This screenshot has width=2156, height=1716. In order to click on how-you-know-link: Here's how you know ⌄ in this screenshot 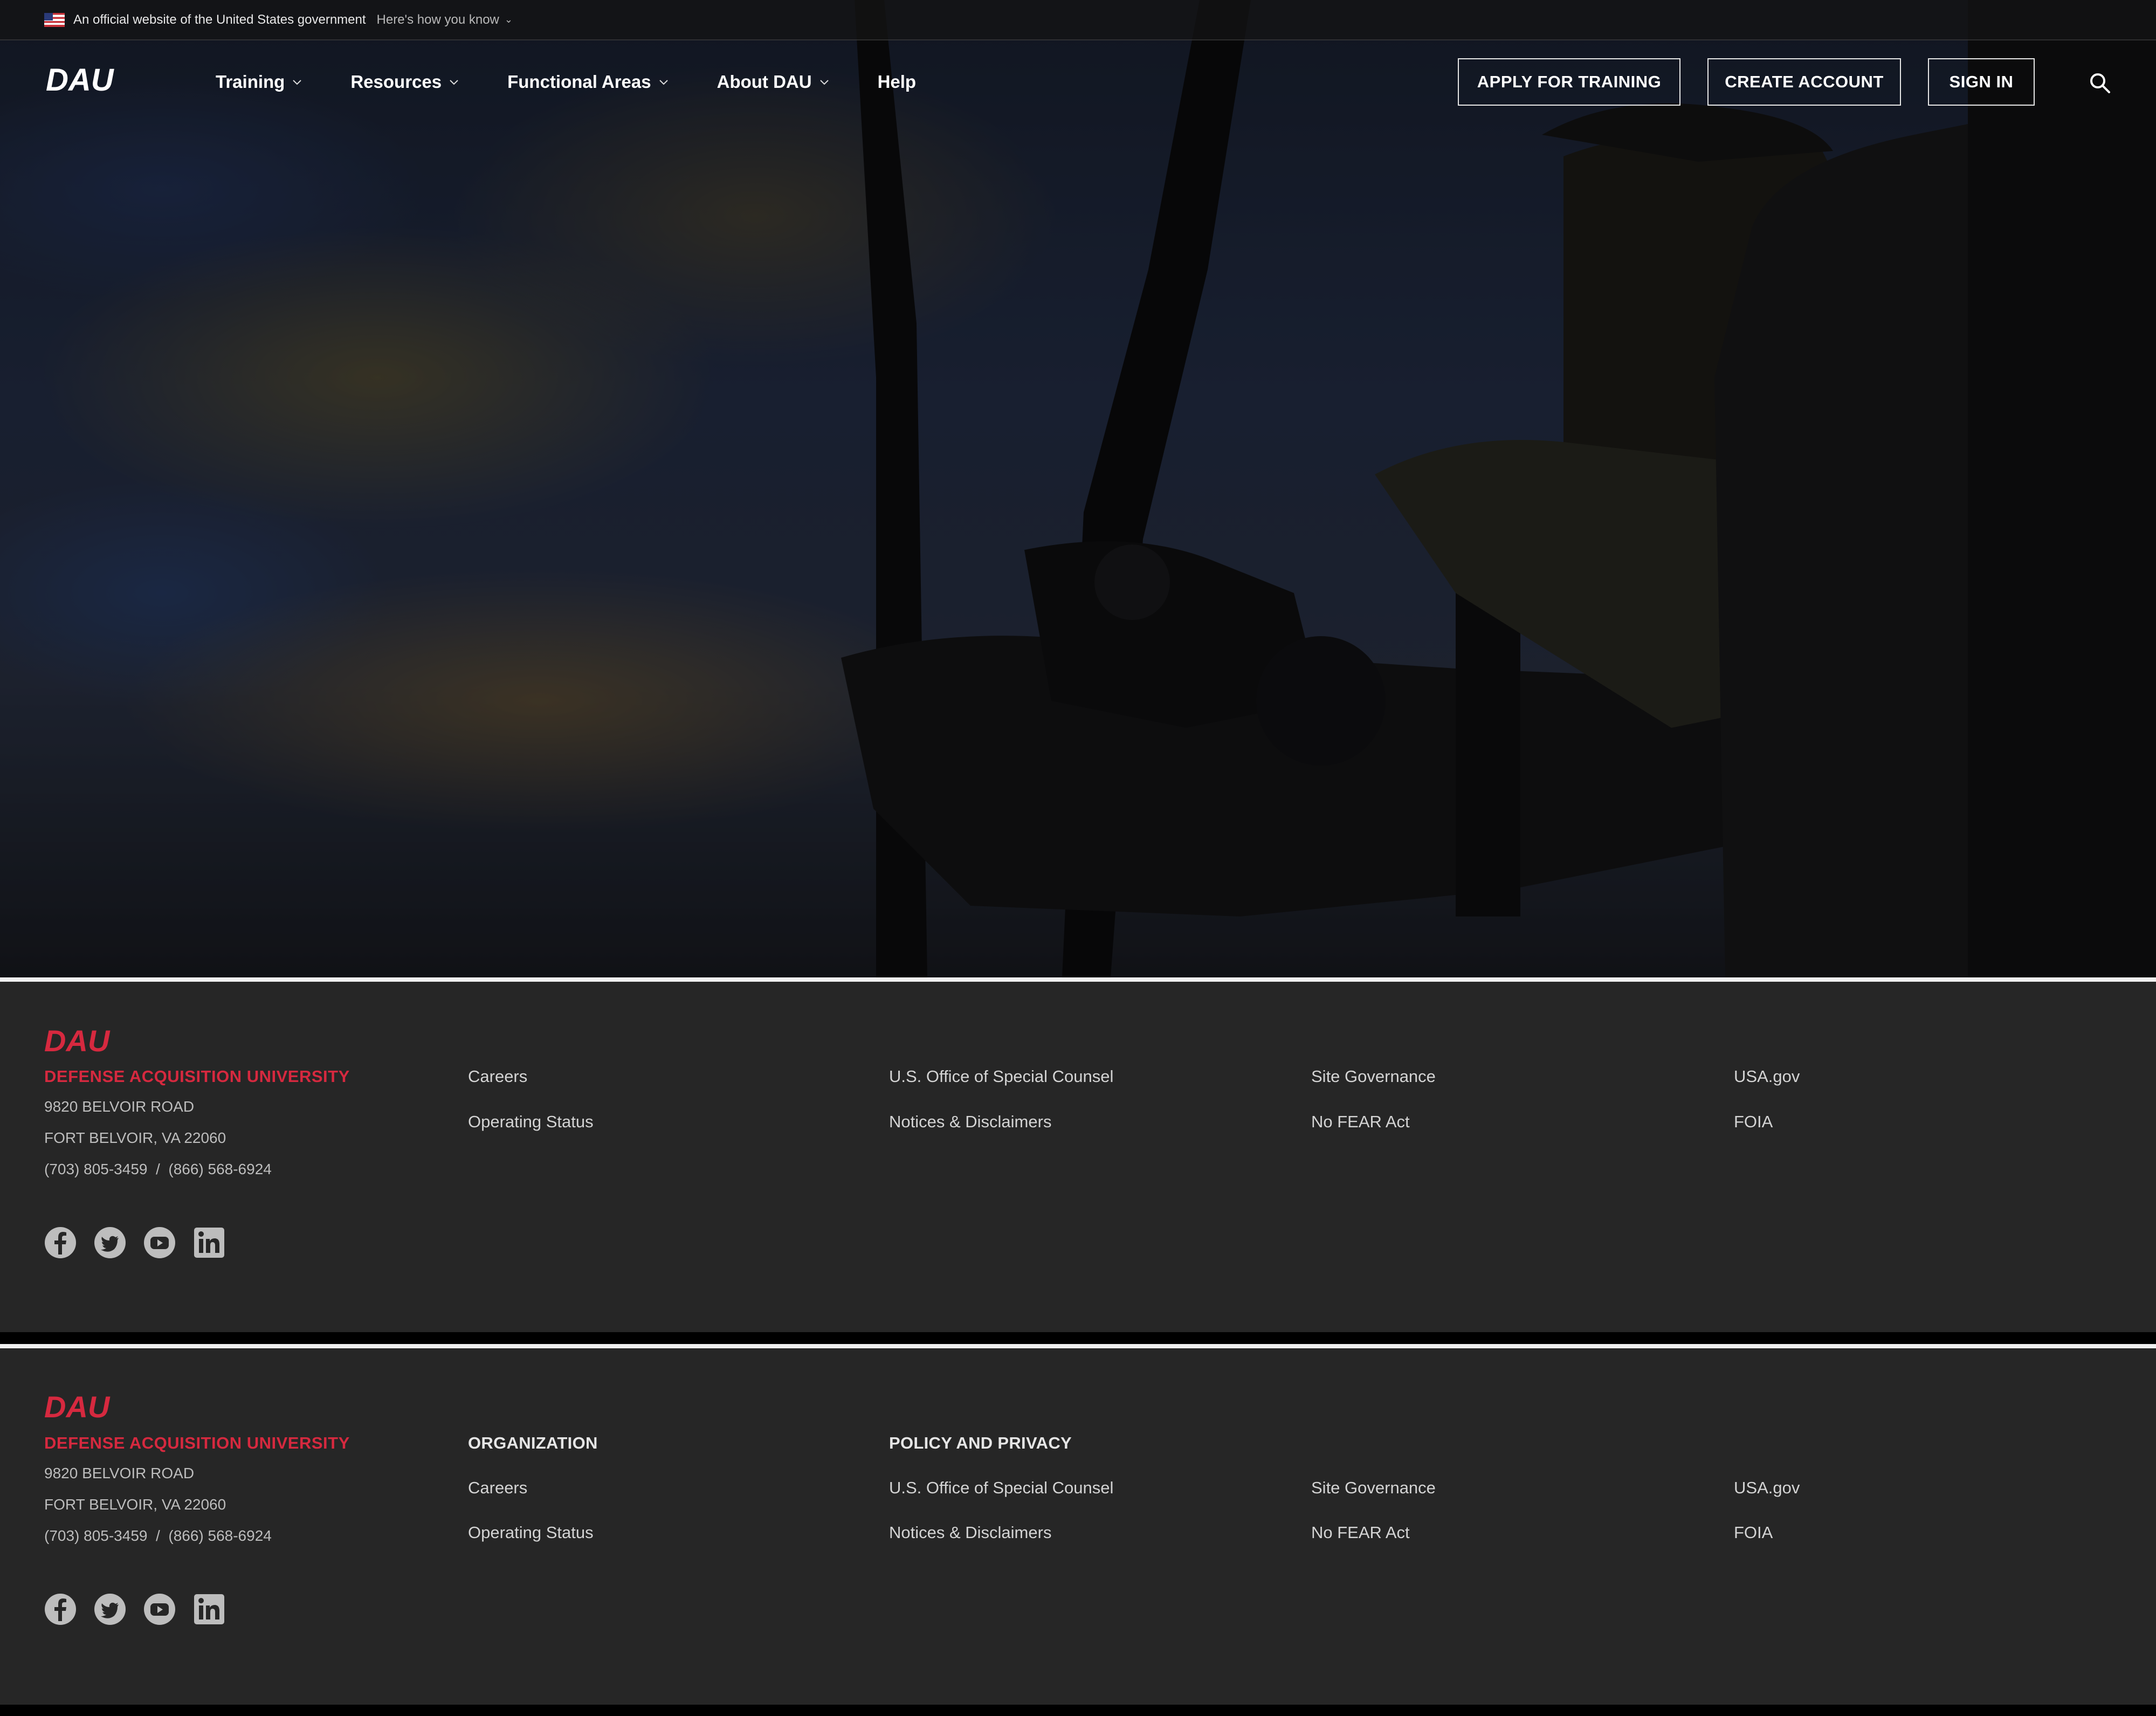, I will do `click(445, 20)`.